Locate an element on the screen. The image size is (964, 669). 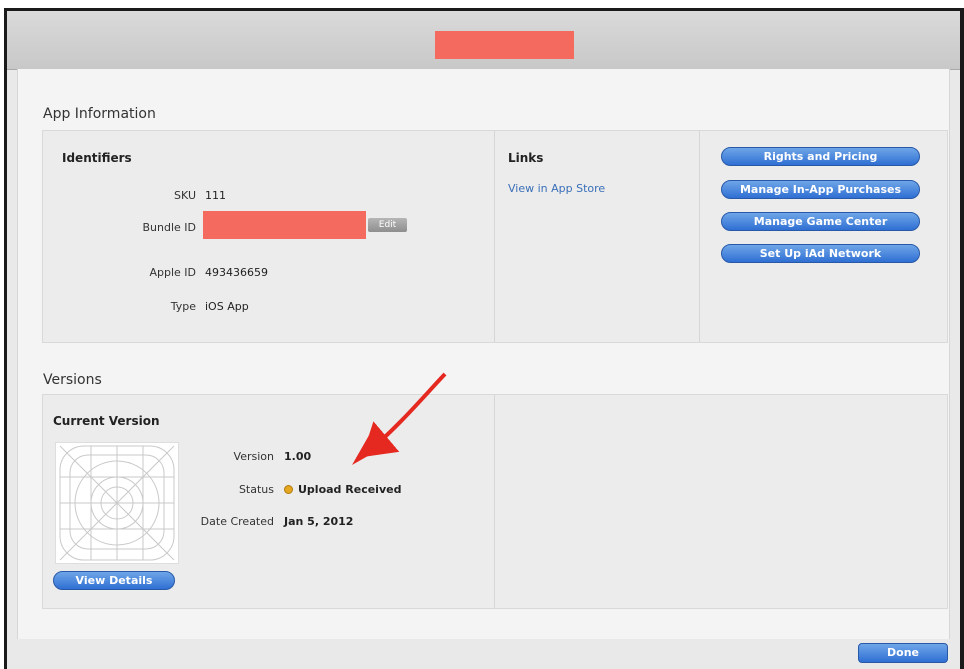
versions-title: Versions is located at coordinates (72, 380).